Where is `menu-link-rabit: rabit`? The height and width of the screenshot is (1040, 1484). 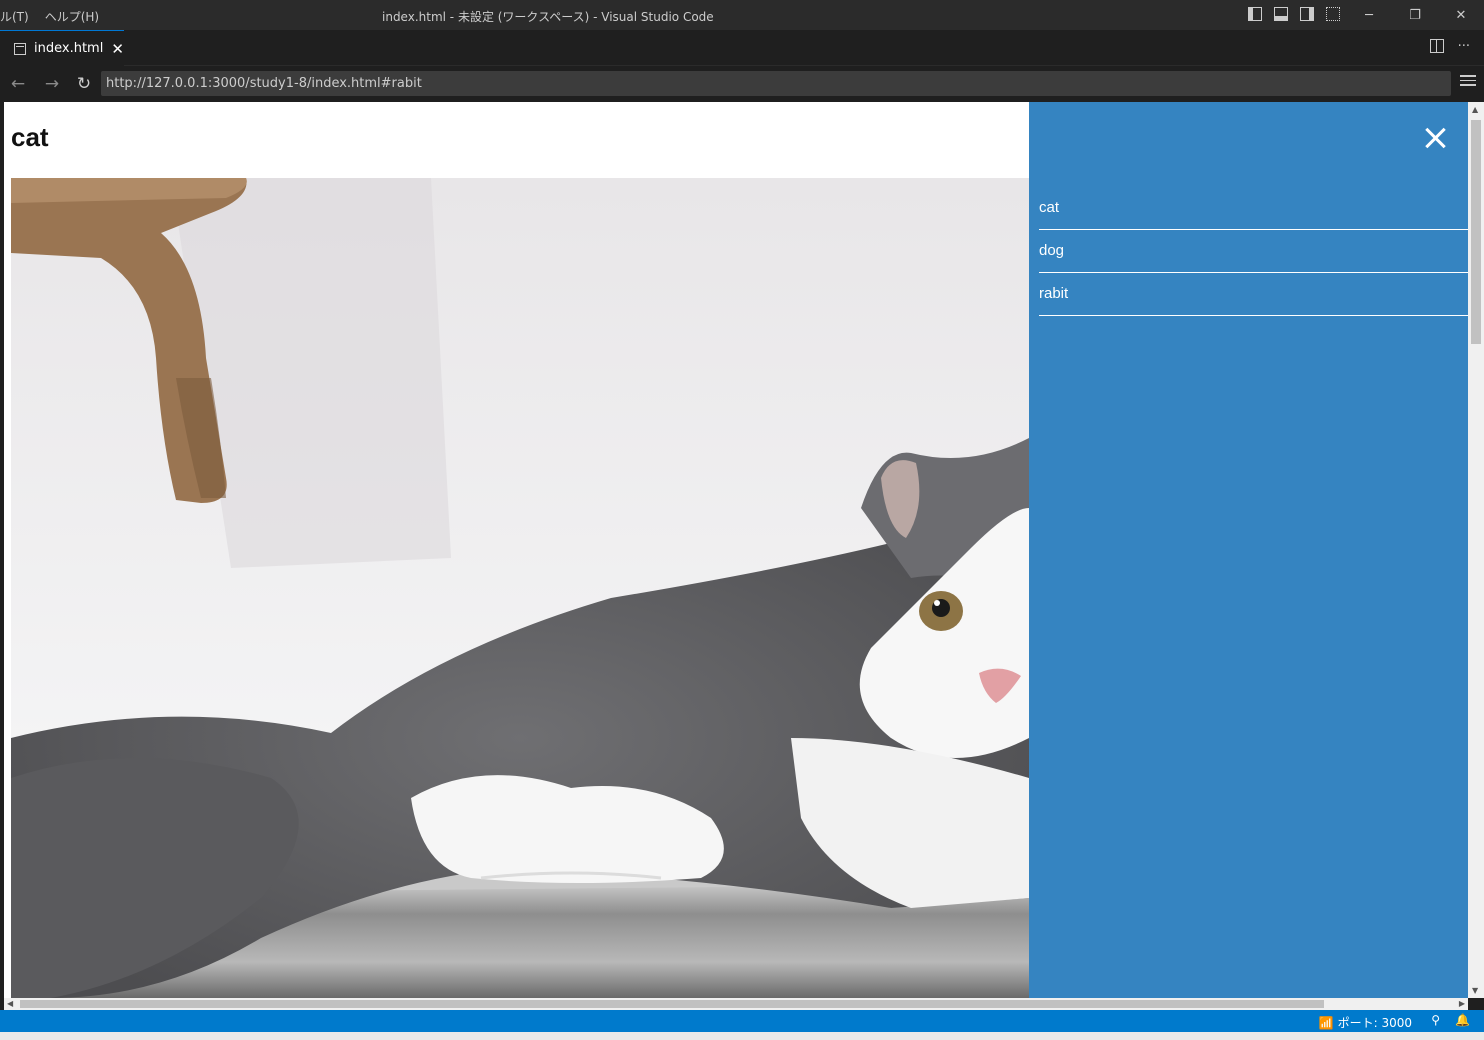
menu-link-rabit: rabit is located at coordinates (1253, 294).